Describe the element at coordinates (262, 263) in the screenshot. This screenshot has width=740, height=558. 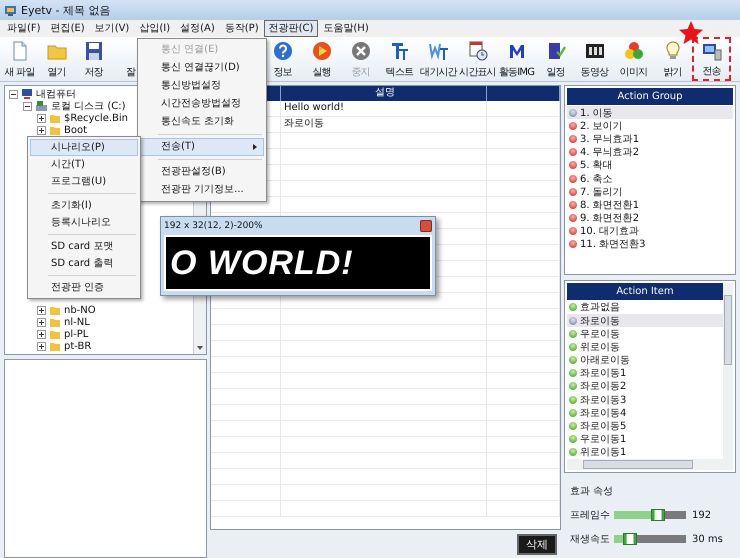
I see `display-text: O WORLD!` at that location.